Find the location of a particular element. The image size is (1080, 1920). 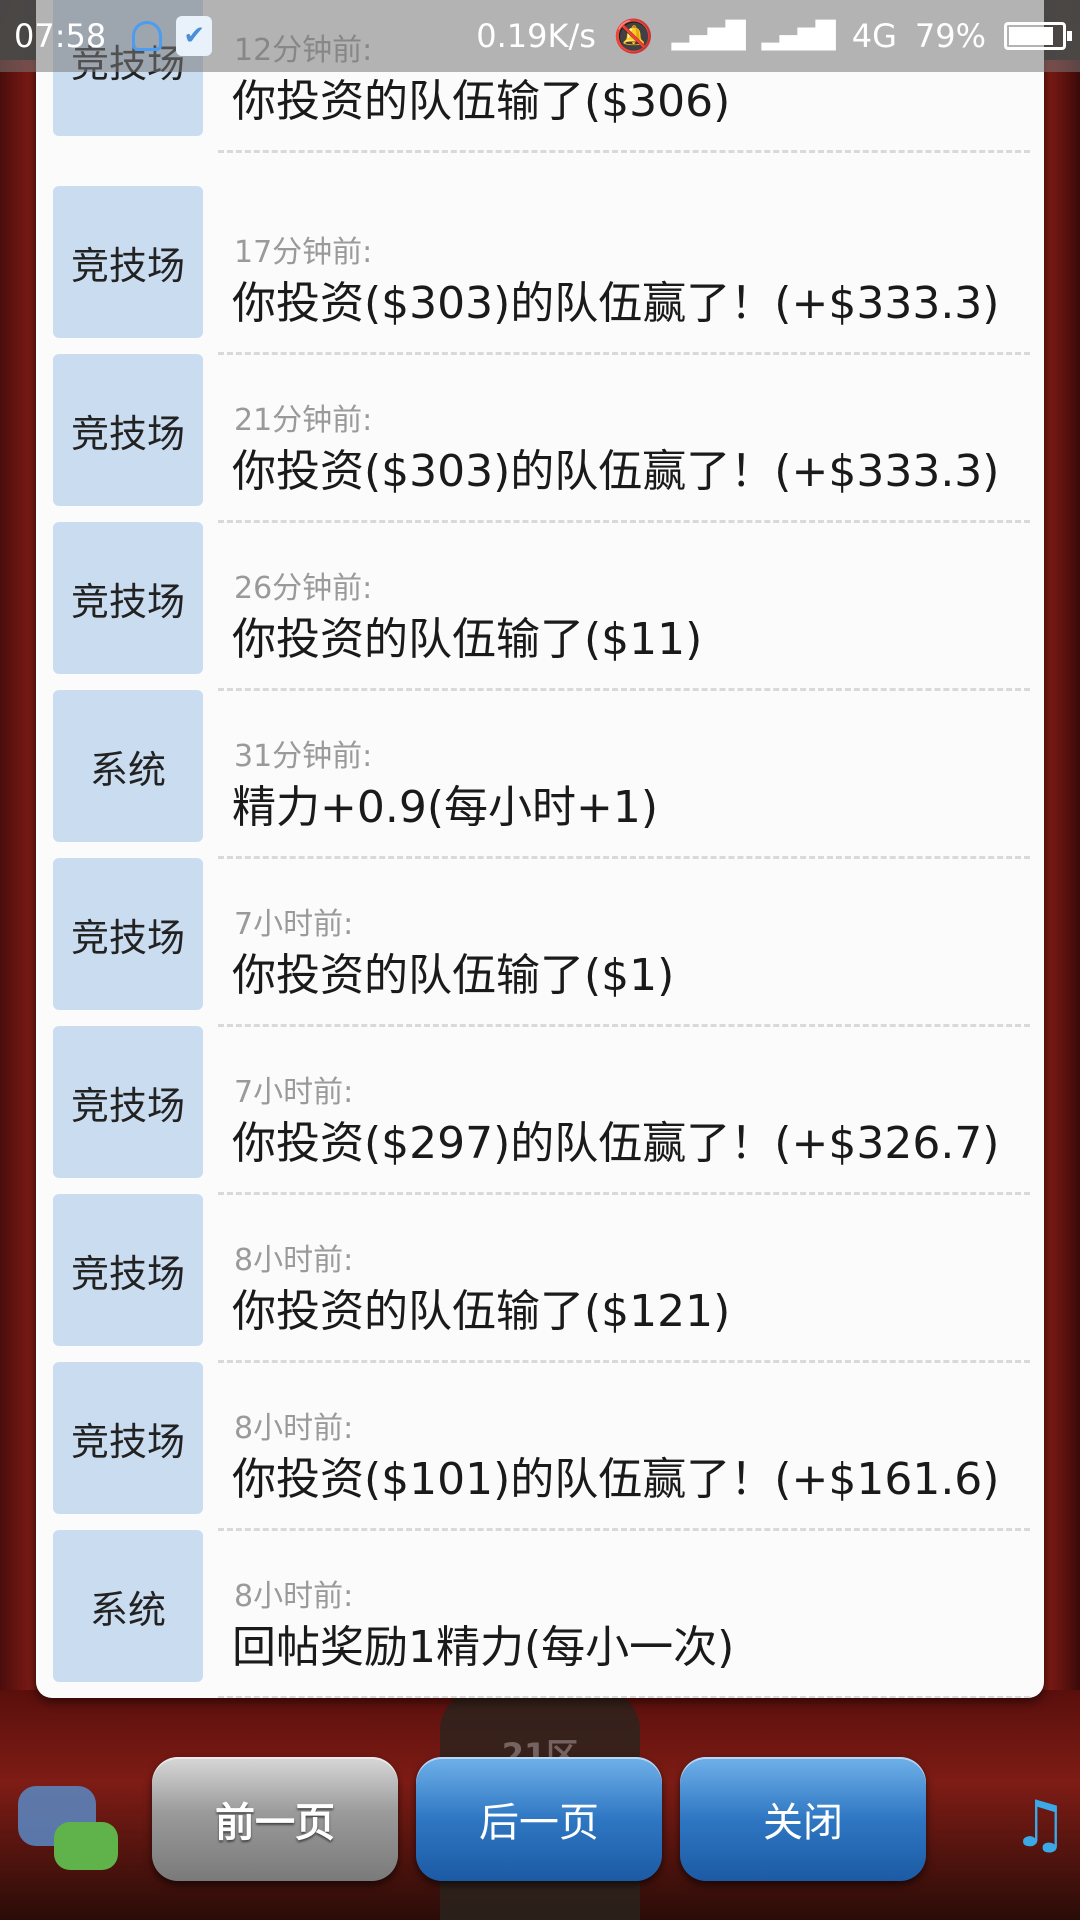

message-row: 系统 31分钟前: 精力+0.9(每小时+1) is located at coordinates (540, 774).